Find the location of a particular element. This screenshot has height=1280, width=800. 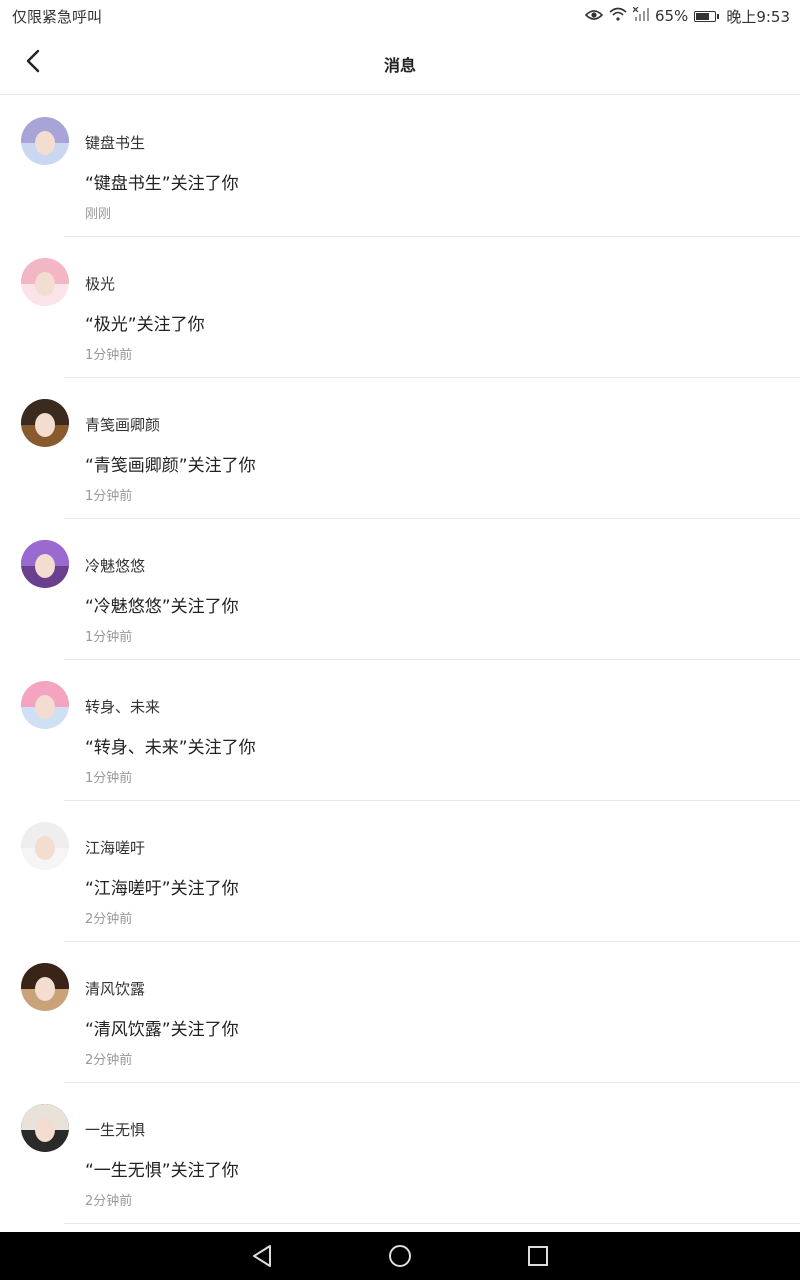

notification-message: “冷魅悠悠”关注了你 is located at coordinates (162, 607).